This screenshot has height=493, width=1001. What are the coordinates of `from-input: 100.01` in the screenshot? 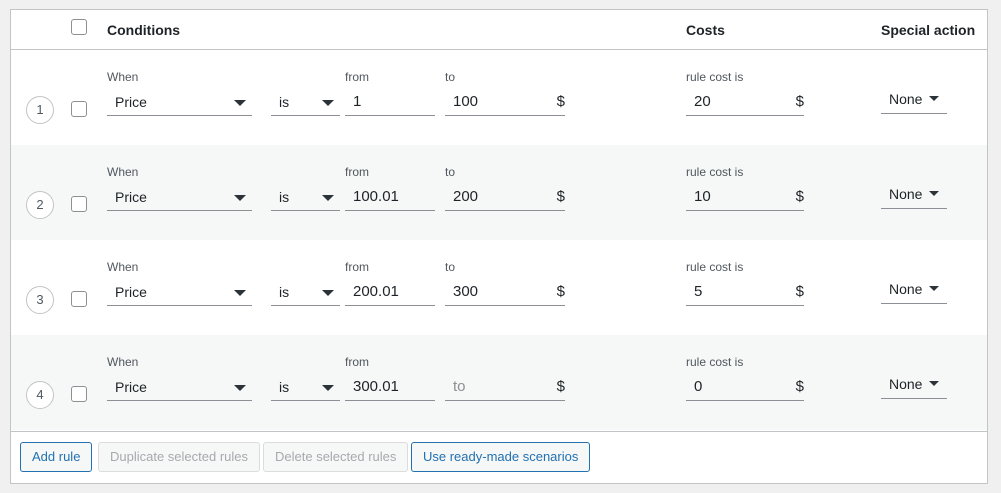 It's located at (390, 198).